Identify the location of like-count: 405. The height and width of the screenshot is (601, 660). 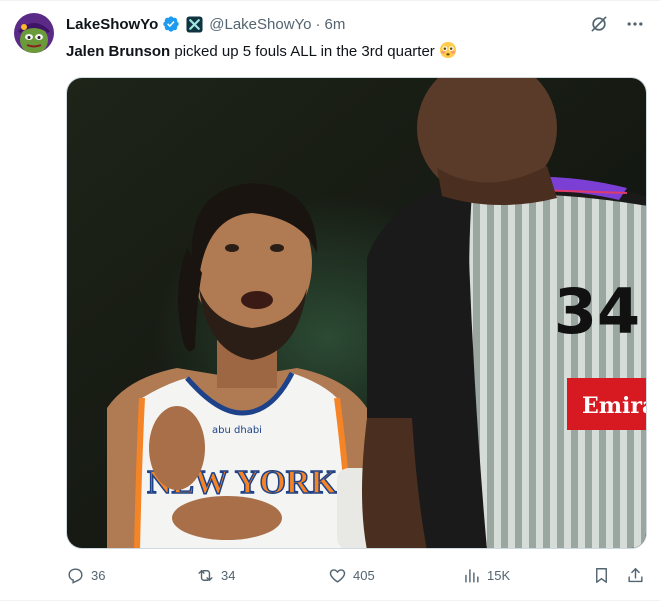
(364, 575).